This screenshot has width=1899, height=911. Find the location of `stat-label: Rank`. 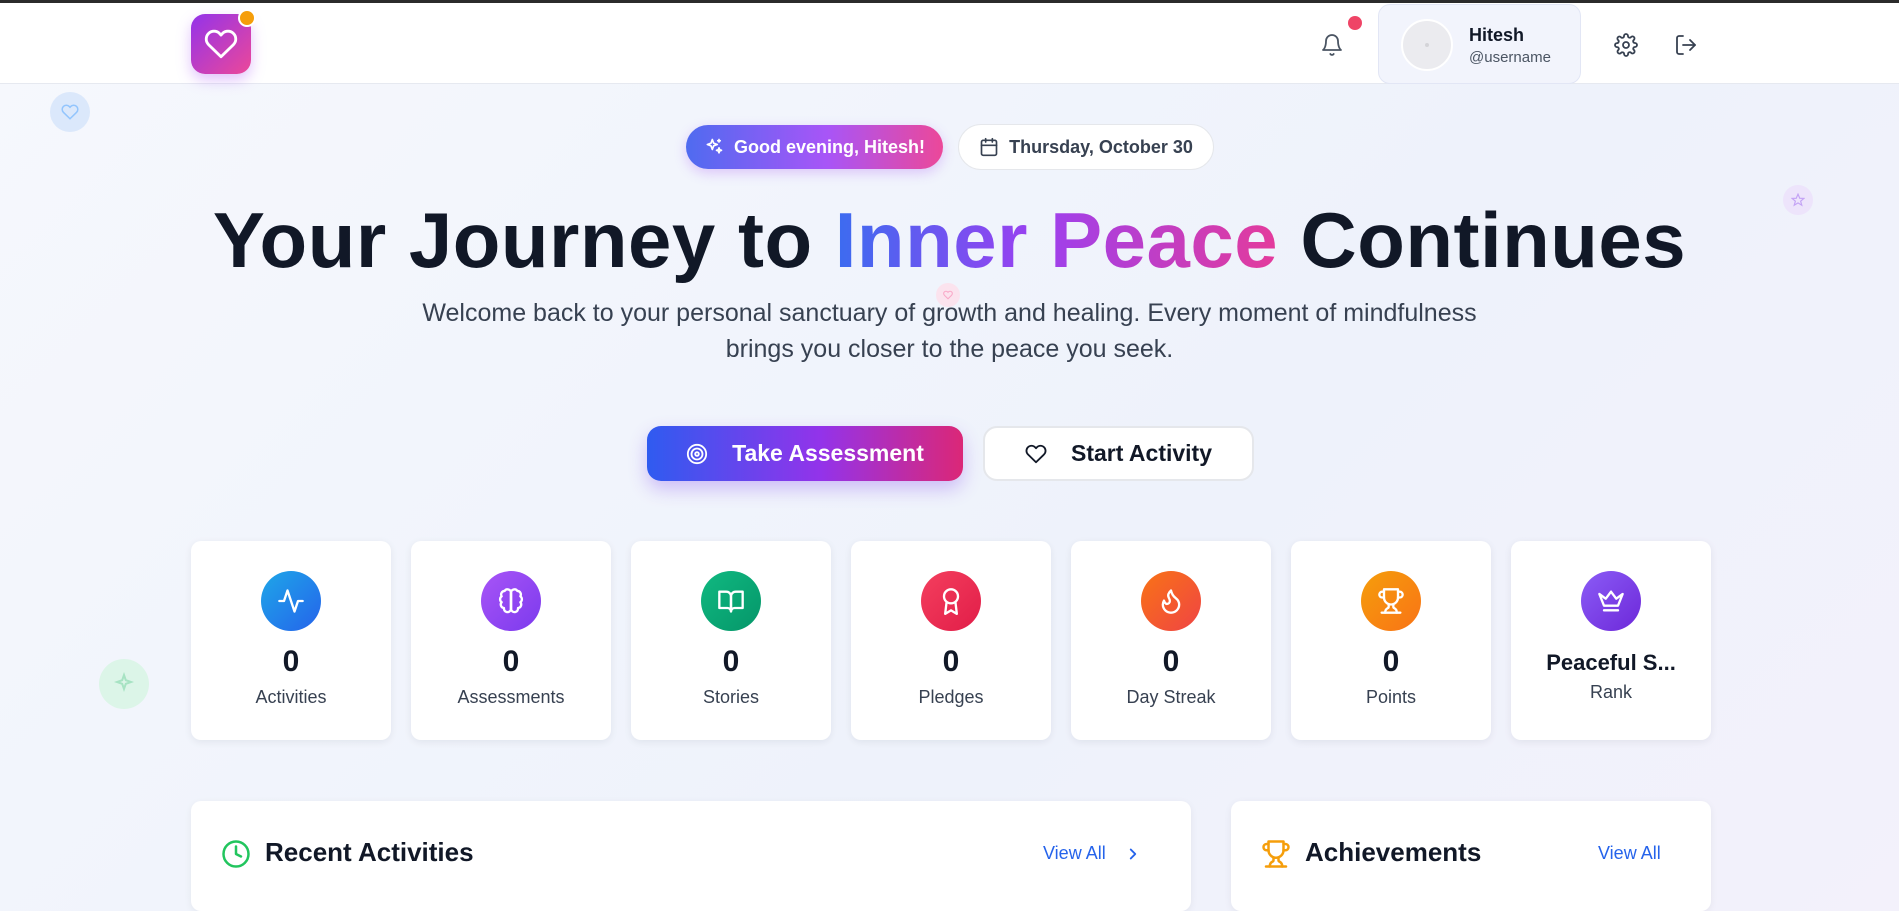

stat-label: Rank is located at coordinates (1611, 692).